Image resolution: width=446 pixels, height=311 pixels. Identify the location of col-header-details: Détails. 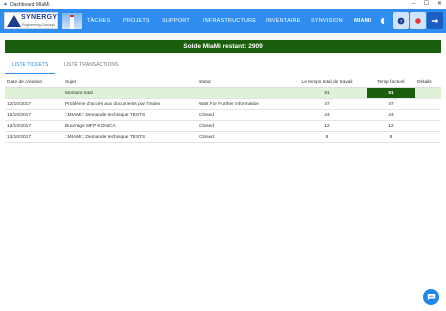
(428, 82).